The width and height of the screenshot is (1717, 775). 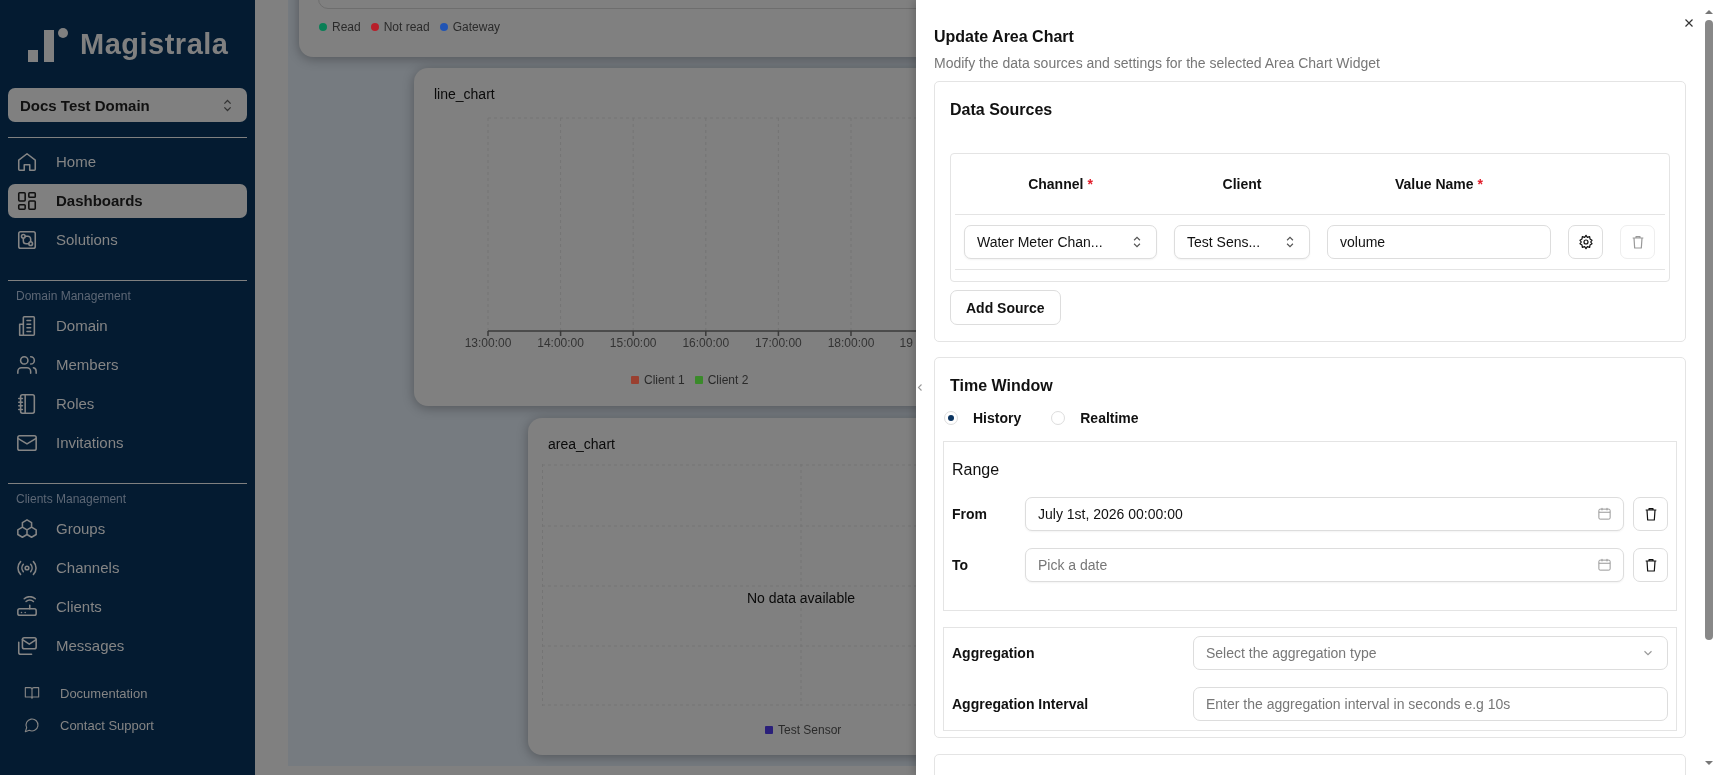 I want to click on axis-label: 16:00:00, so click(x=706, y=343).